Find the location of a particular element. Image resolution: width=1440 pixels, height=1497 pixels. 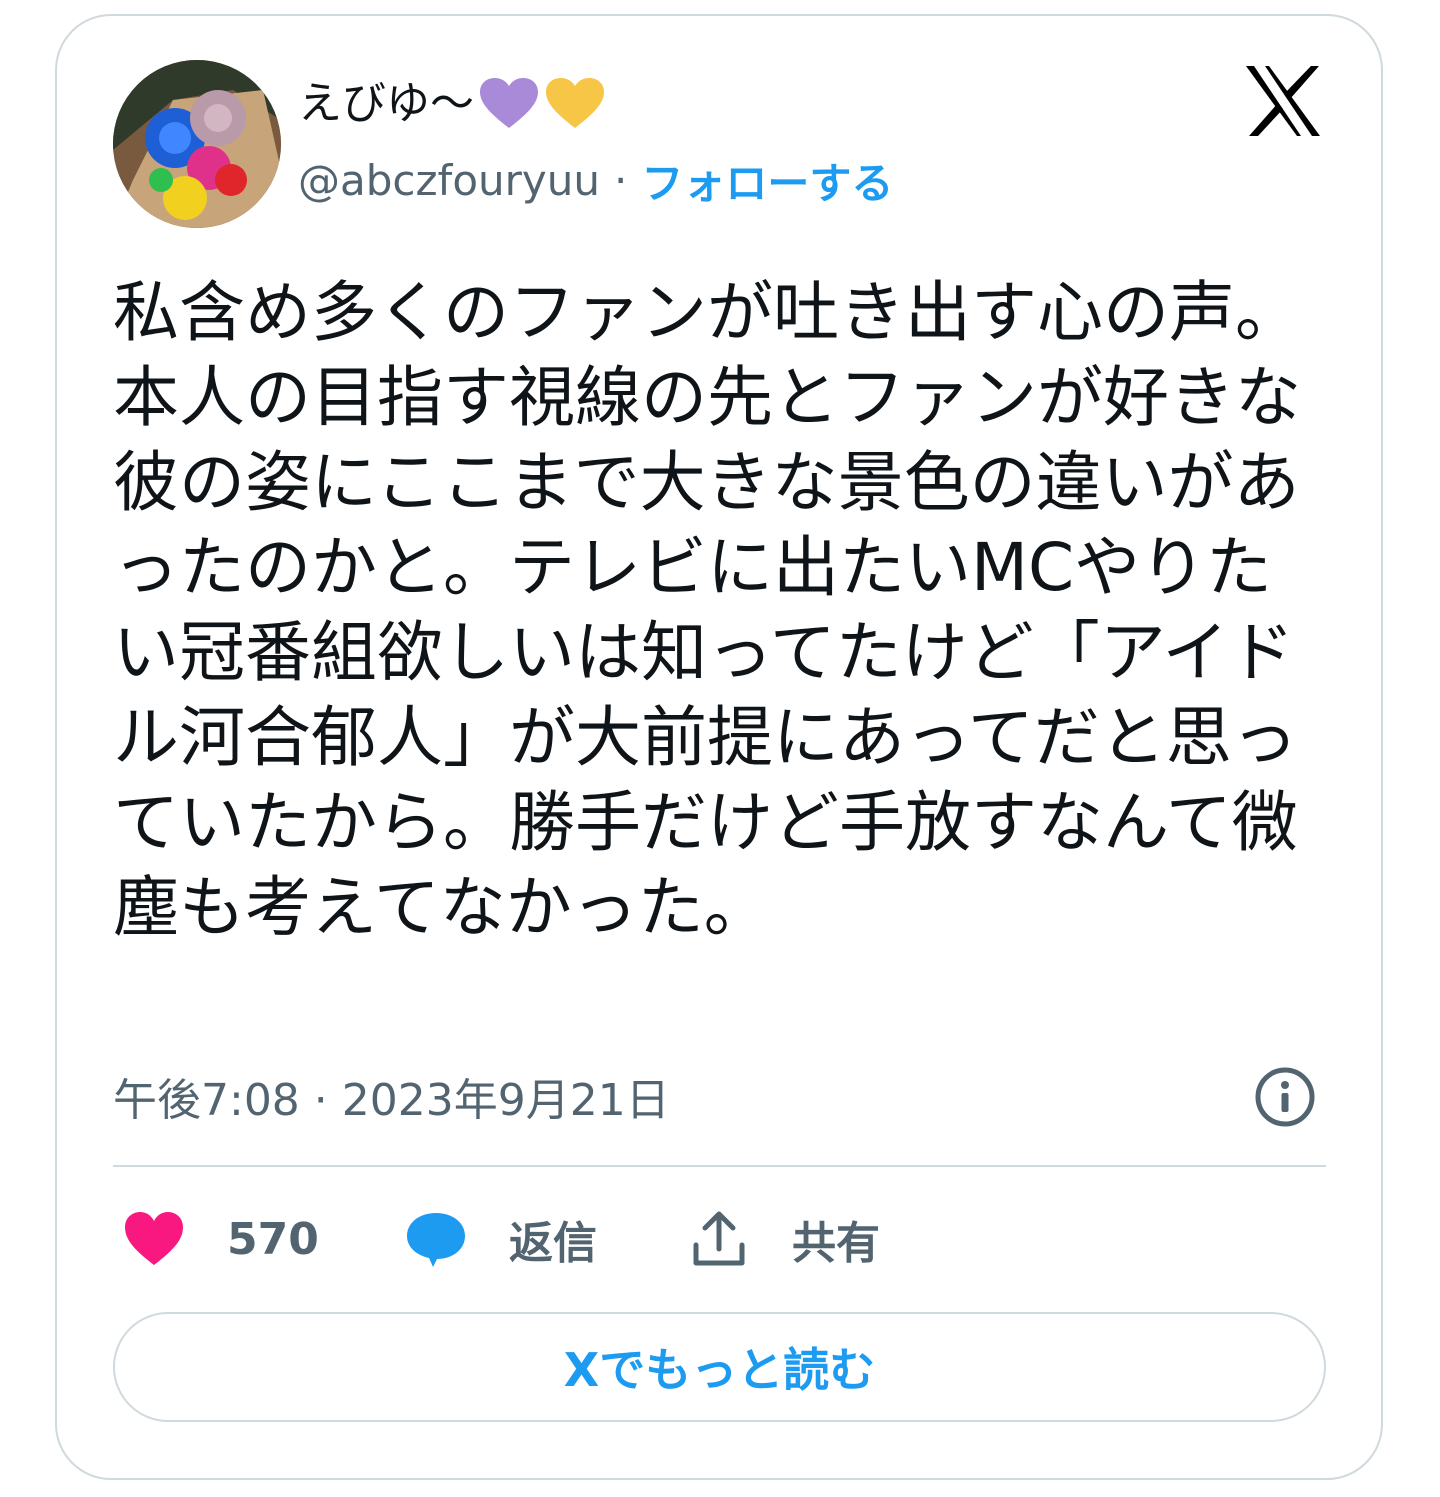

avatar is located at coordinates (197, 144).